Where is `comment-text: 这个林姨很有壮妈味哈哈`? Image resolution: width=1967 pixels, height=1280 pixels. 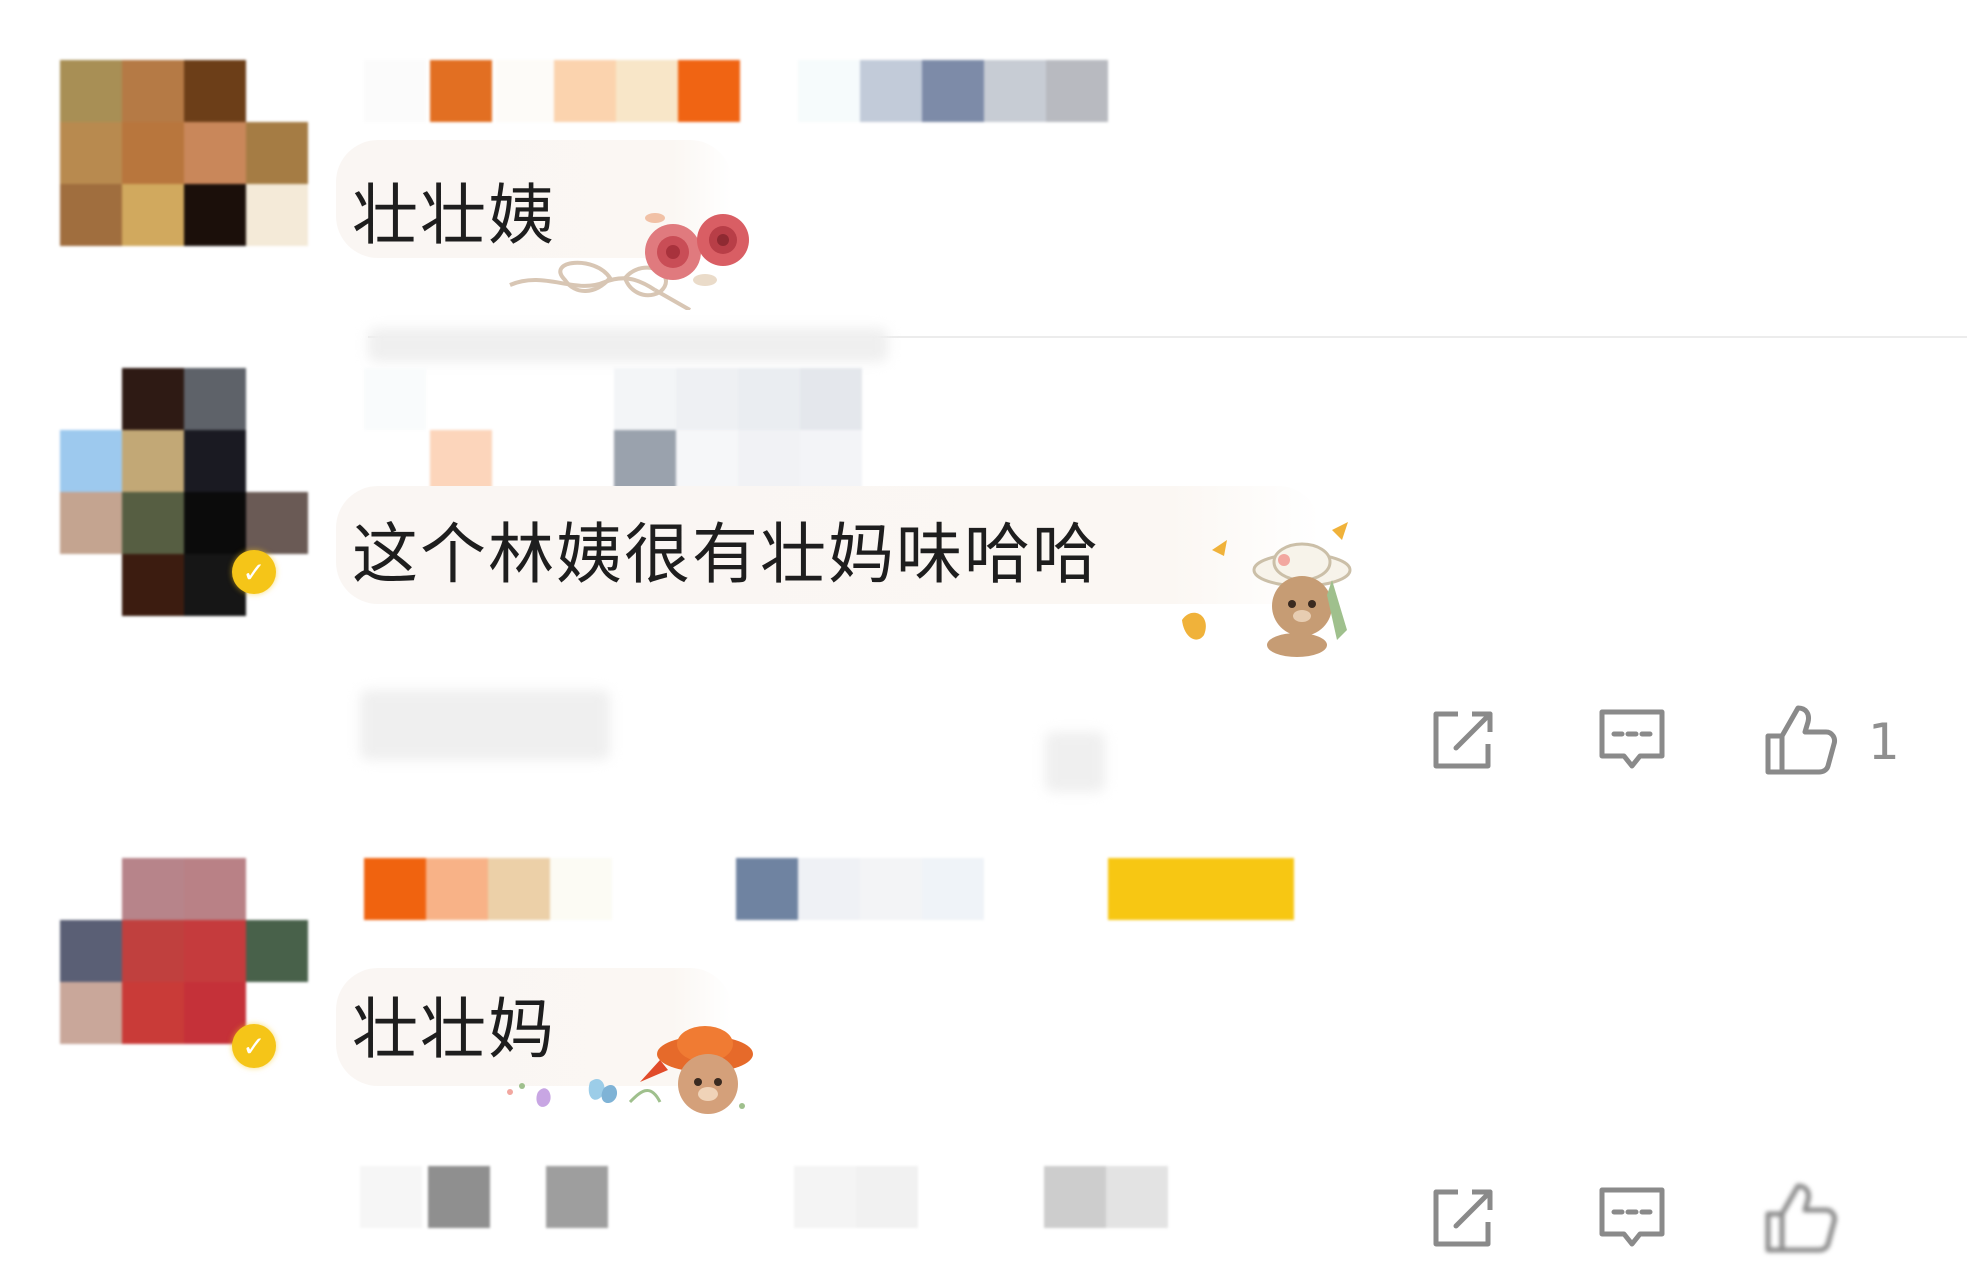 comment-text: 这个林姨很有壮妈味哈哈 is located at coordinates (726, 554).